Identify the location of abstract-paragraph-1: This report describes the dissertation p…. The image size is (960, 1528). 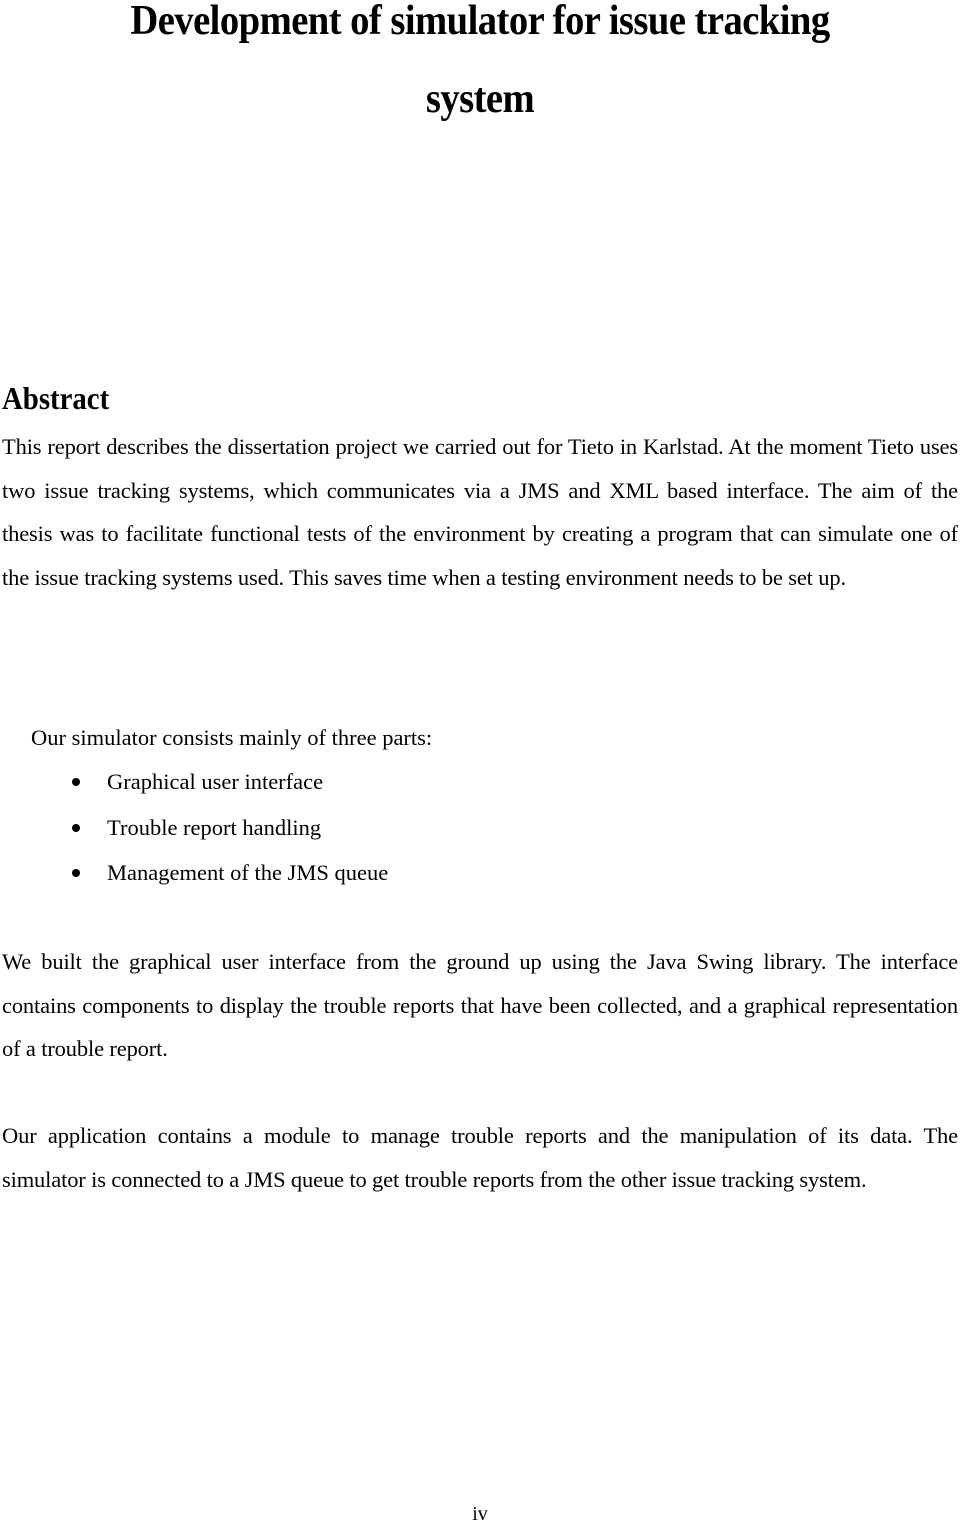
(480, 512).